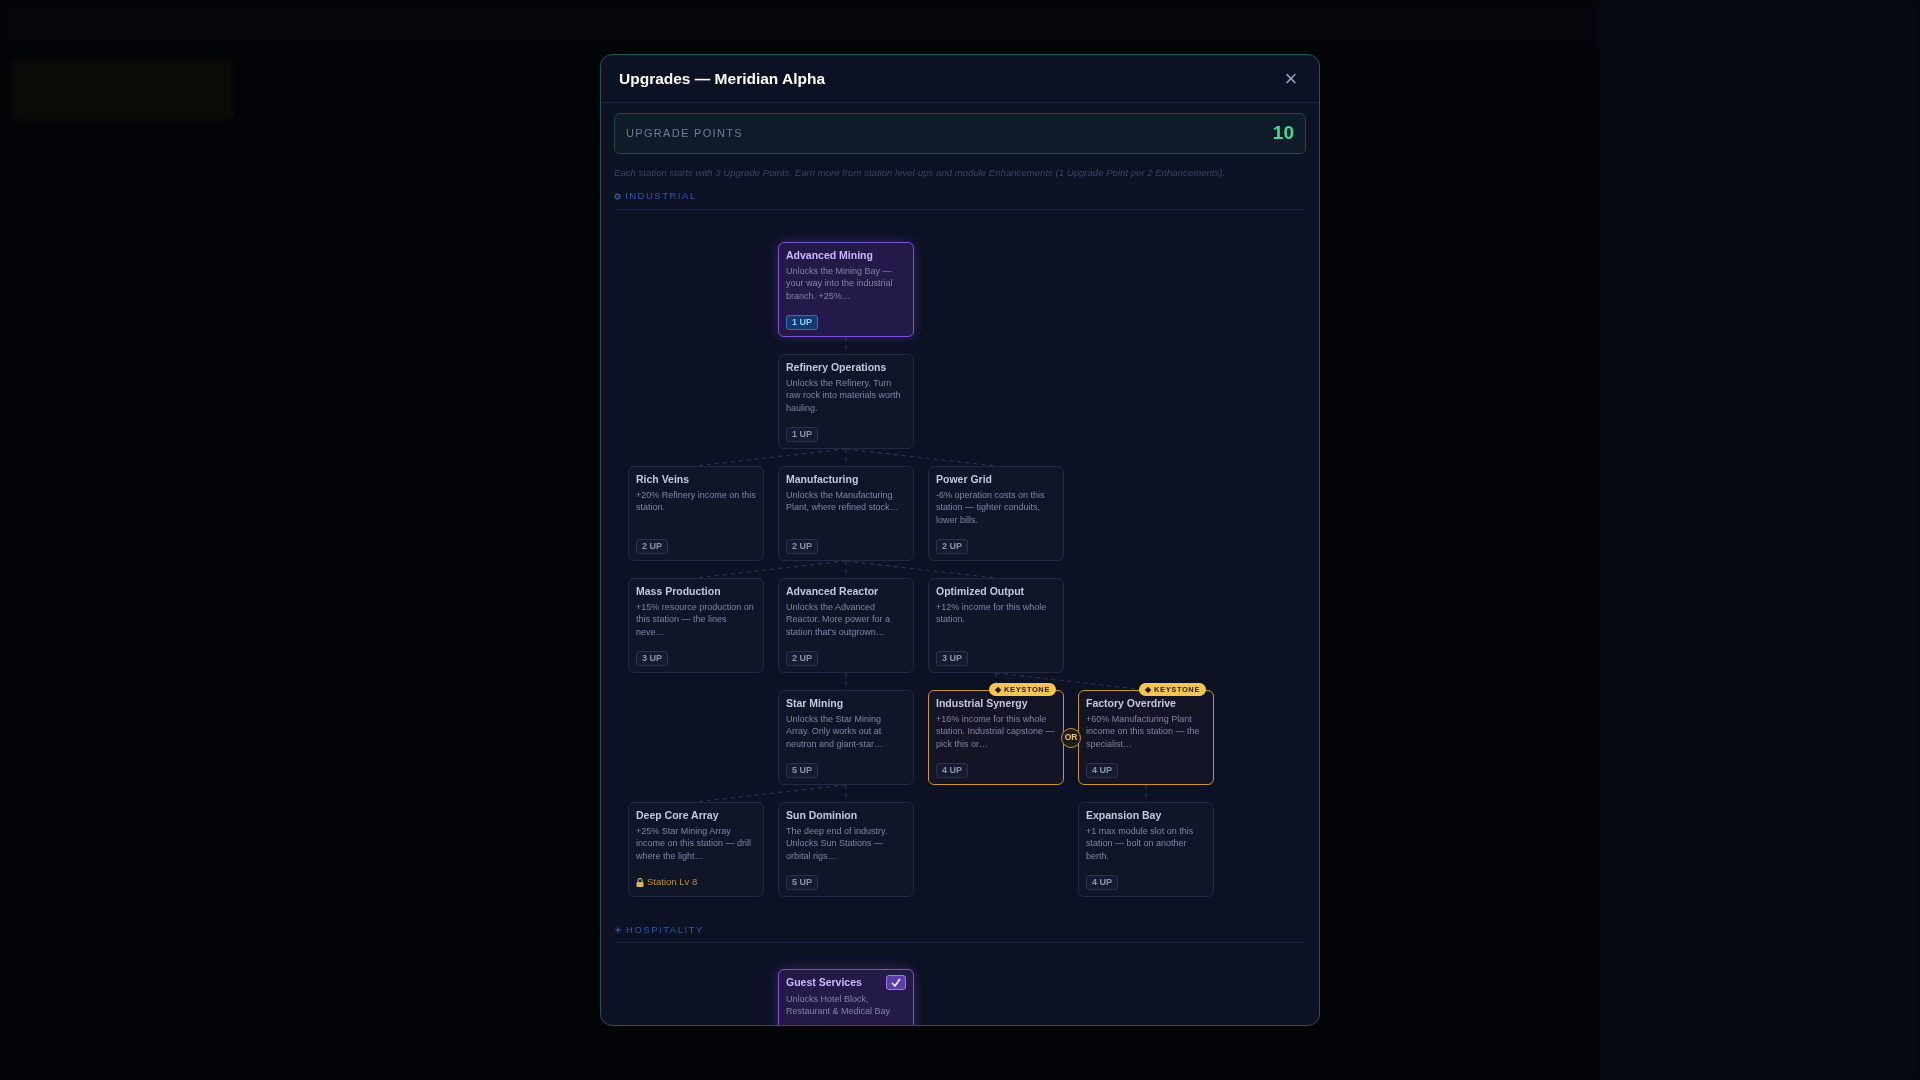 The width and height of the screenshot is (1920, 1080). What do you see at coordinates (829, 255) in the screenshot?
I see `upgrade-title: Advanced Mining` at bounding box center [829, 255].